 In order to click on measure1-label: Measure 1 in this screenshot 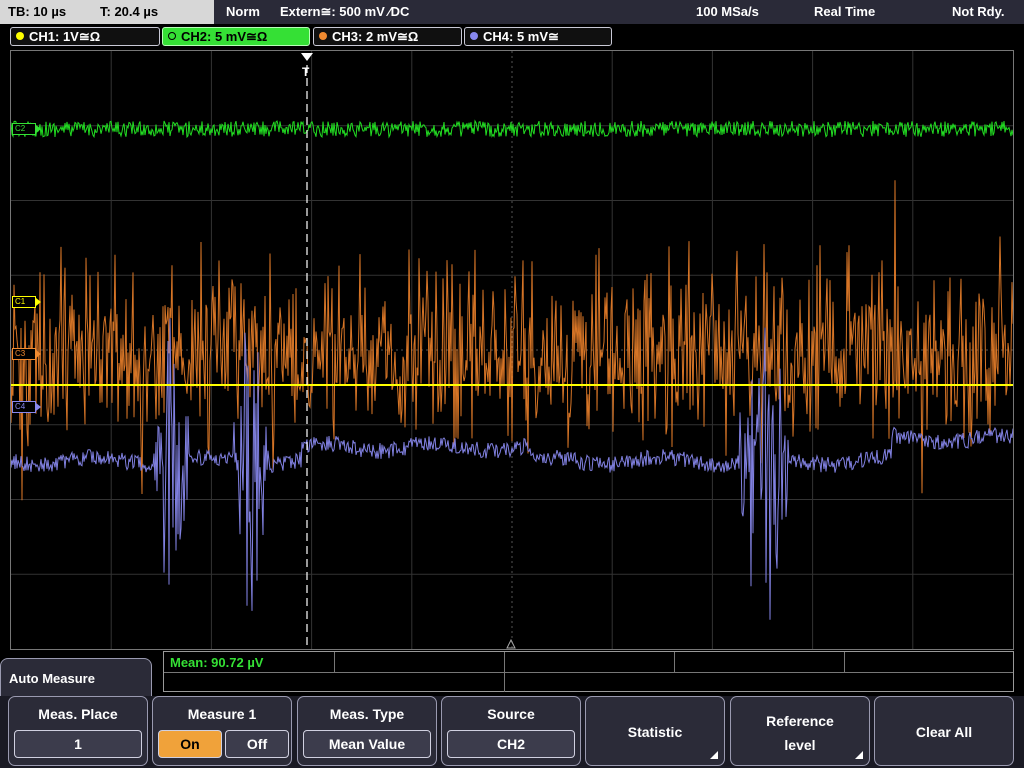, I will do `click(222, 714)`.